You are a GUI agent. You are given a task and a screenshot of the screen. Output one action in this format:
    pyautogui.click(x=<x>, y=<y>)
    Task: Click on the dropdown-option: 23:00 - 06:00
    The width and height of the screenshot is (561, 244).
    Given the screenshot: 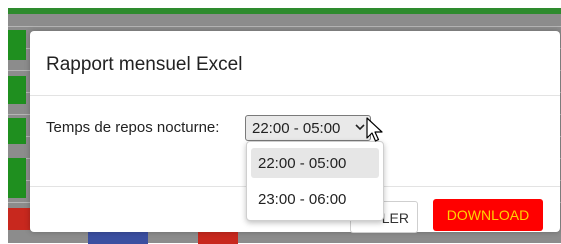 What is the action you would take?
    pyautogui.click(x=315, y=199)
    